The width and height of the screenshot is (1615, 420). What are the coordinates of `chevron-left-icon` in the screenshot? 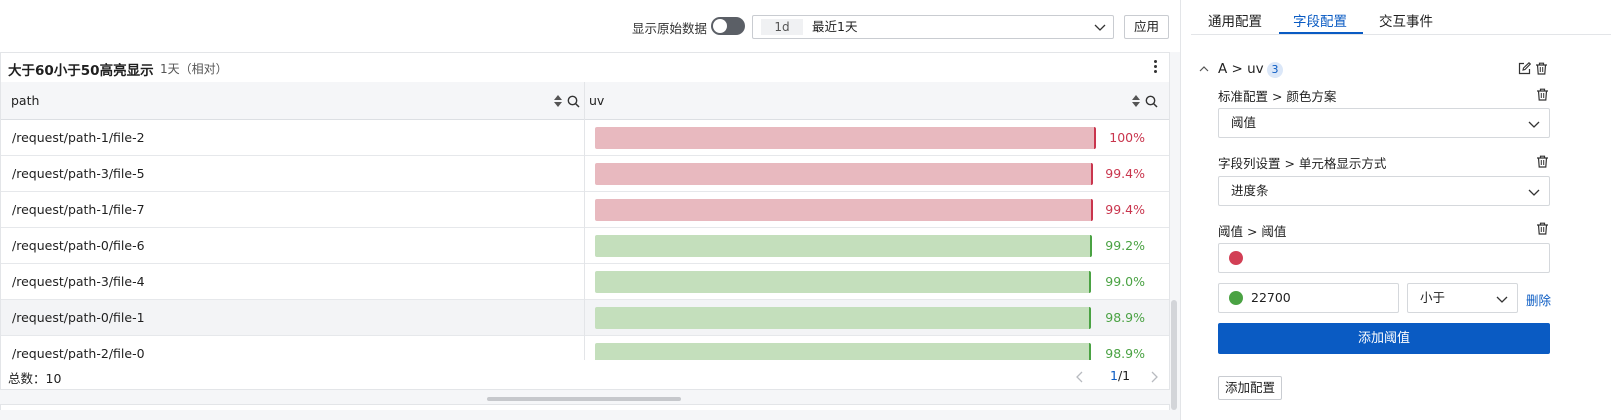 It's located at (1080, 377).